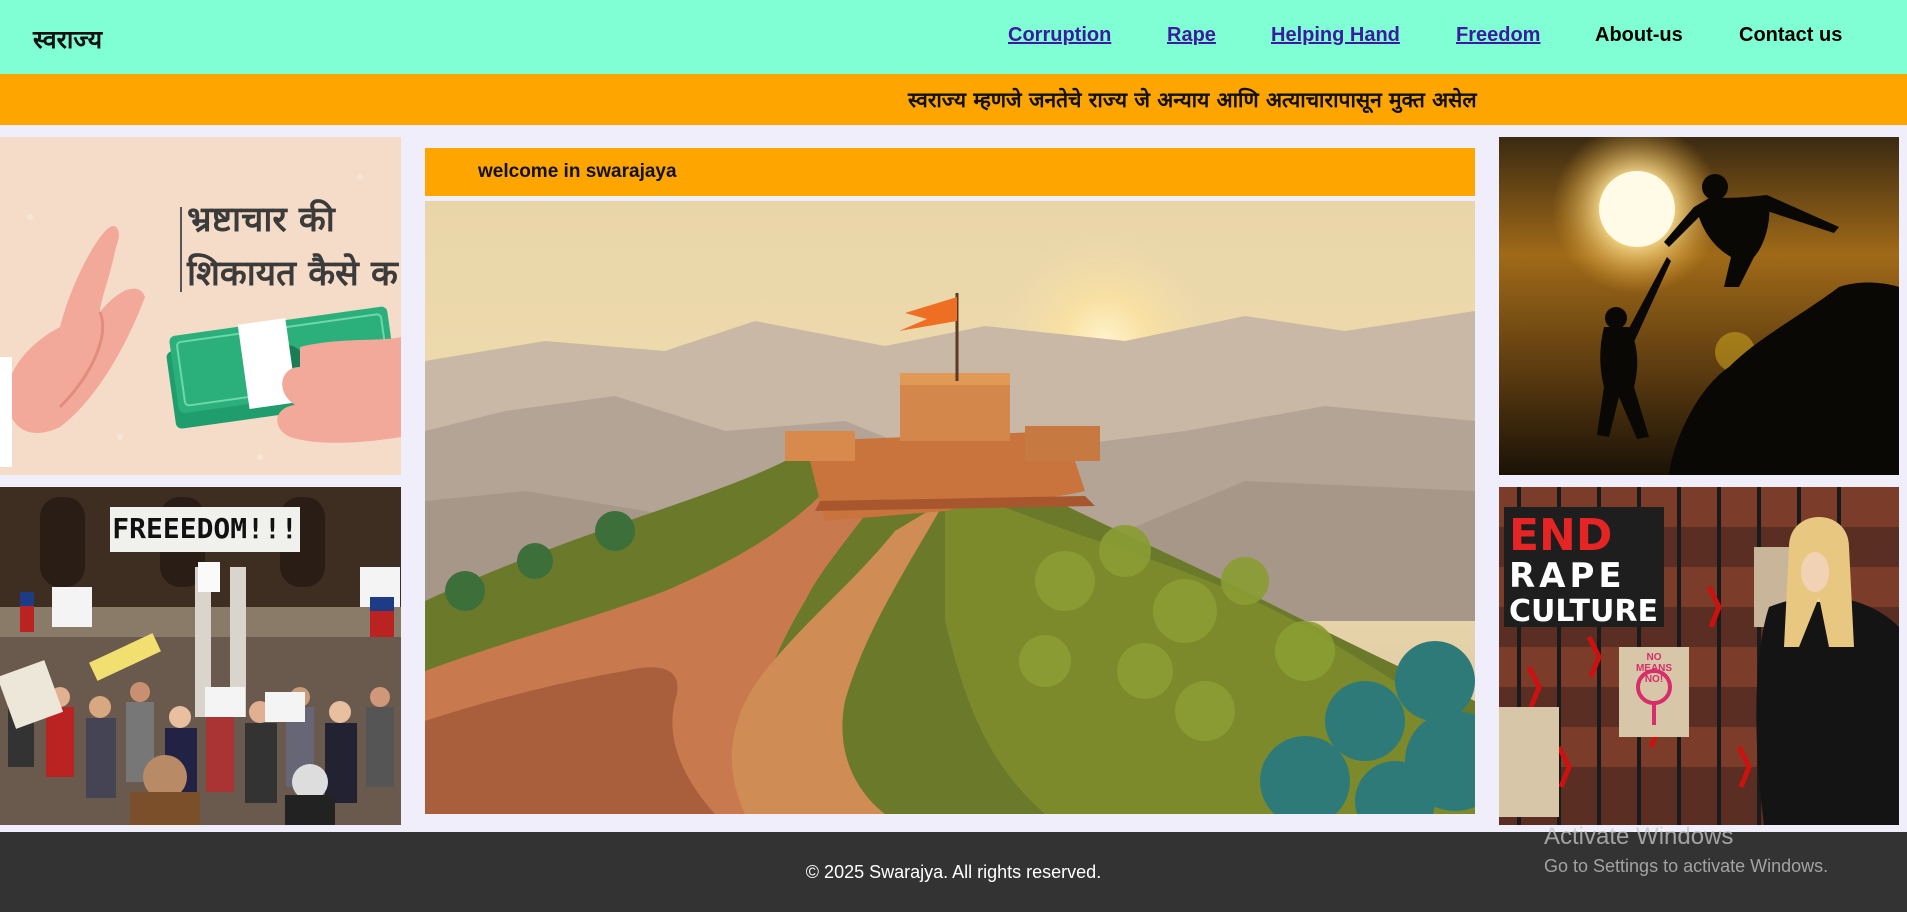 Image resolution: width=1907 pixels, height=912 pixels. I want to click on nav-link-rape: Rape, so click(1191, 35).